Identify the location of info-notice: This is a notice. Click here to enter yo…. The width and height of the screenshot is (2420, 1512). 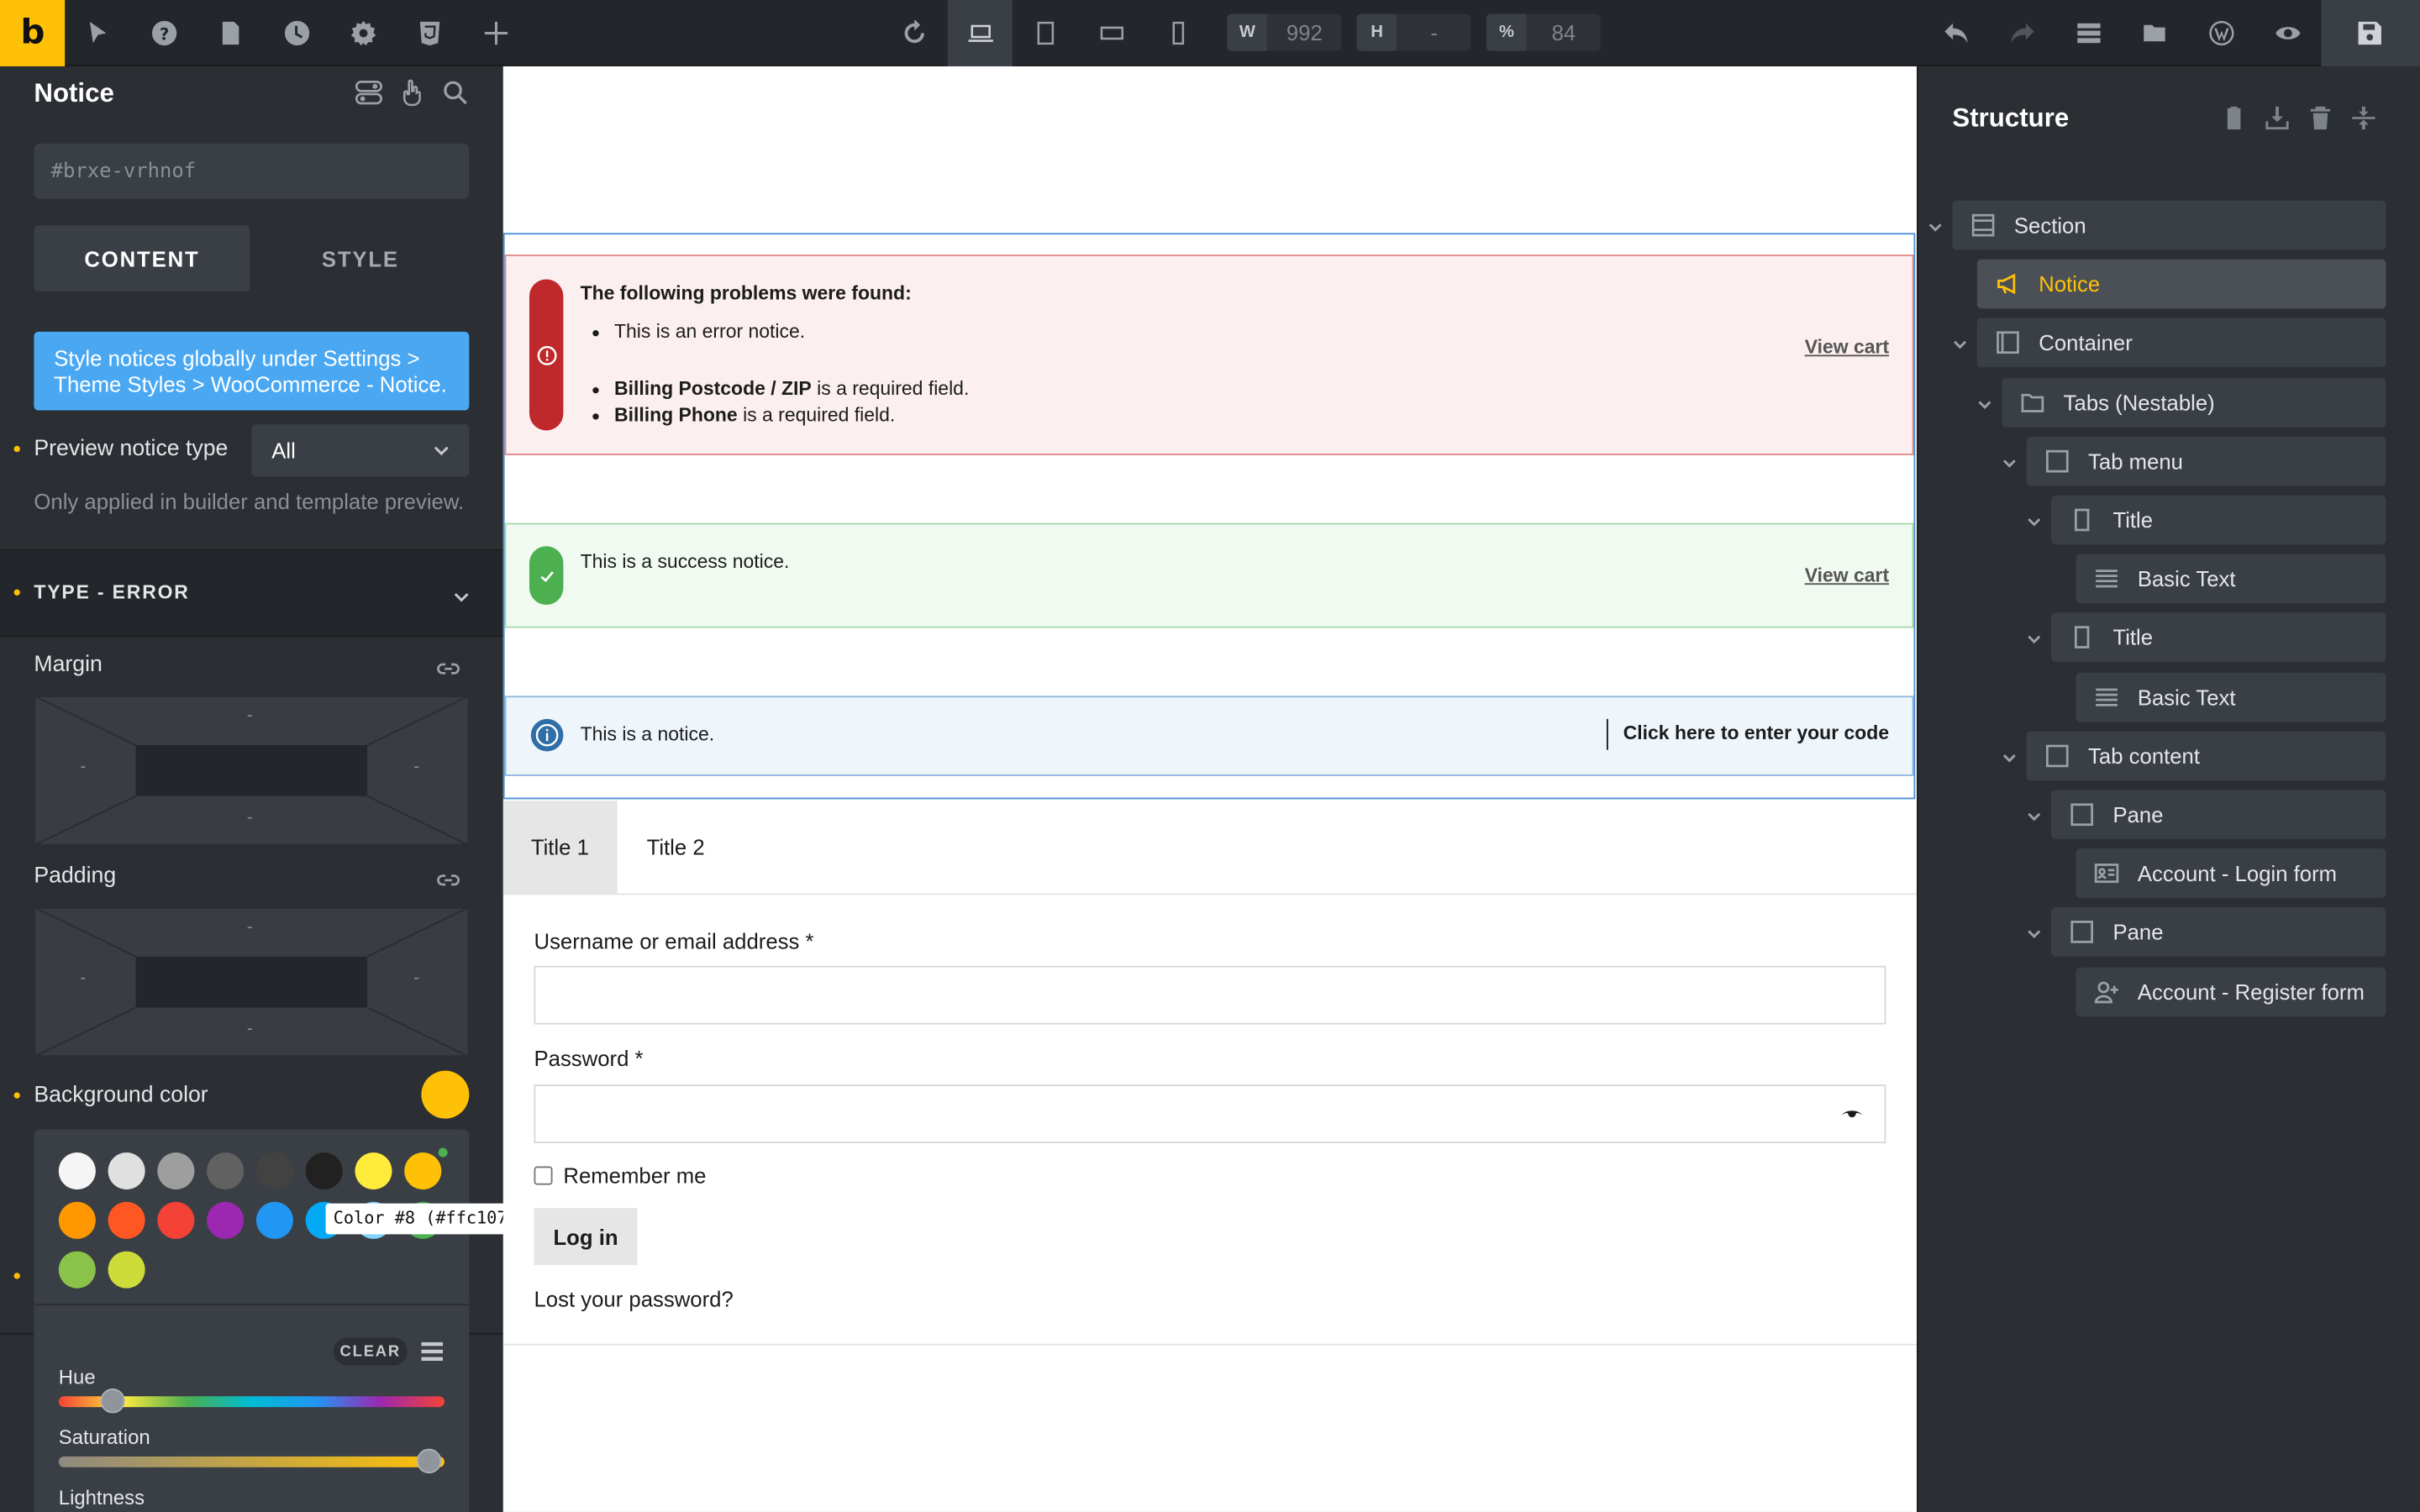
(1209, 736).